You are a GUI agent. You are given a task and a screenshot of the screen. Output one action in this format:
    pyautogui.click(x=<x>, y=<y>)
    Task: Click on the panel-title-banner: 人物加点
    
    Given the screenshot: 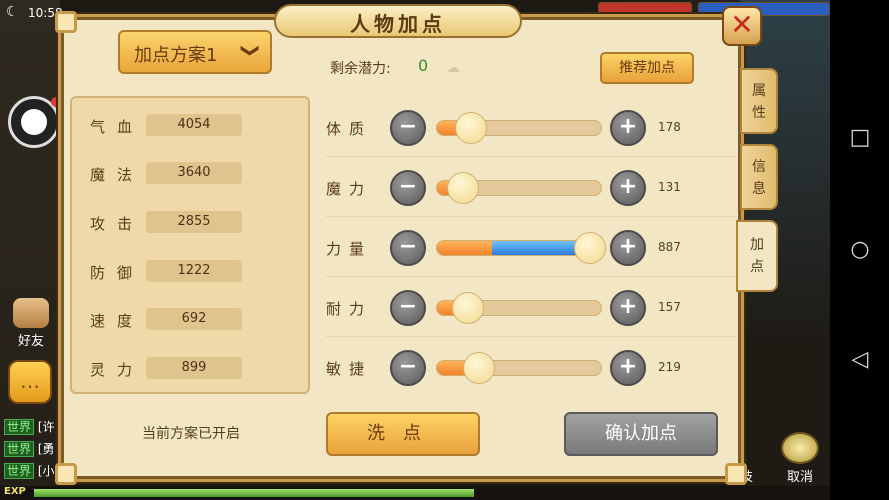 What is the action you would take?
    pyautogui.click(x=398, y=22)
    